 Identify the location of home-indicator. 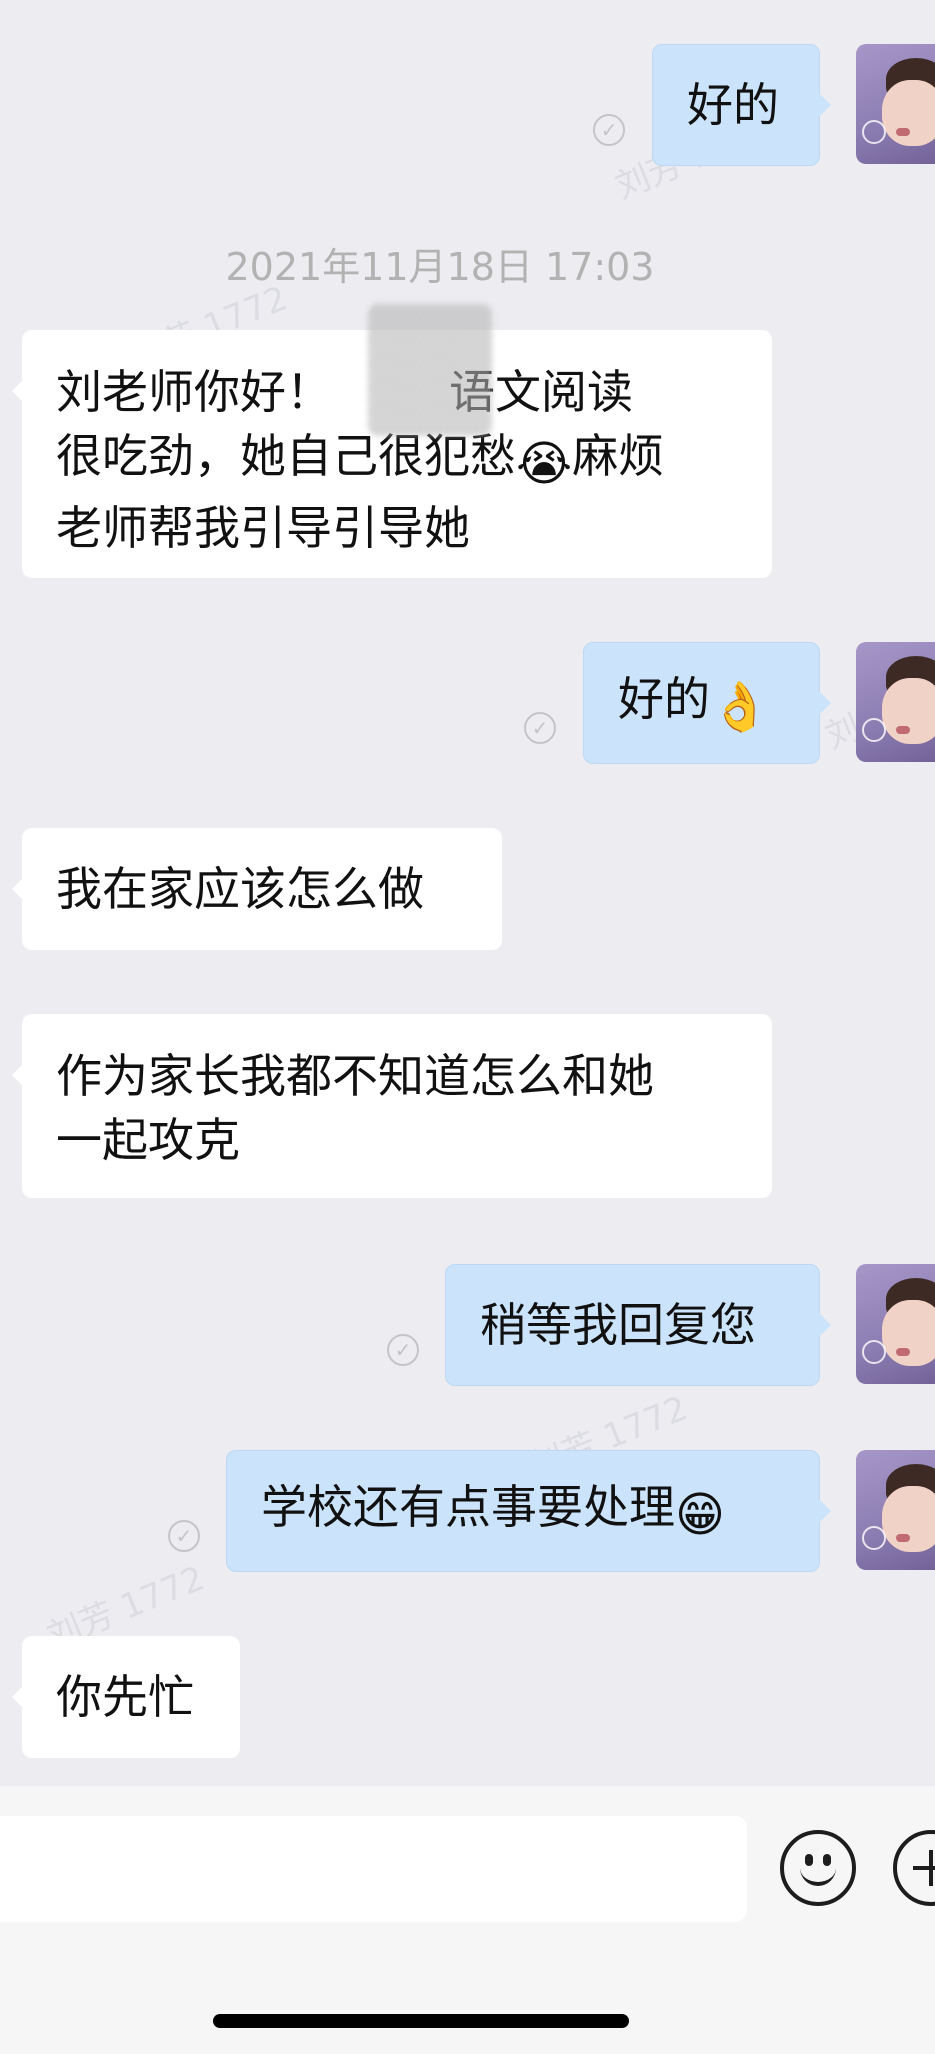
(421, 2021).